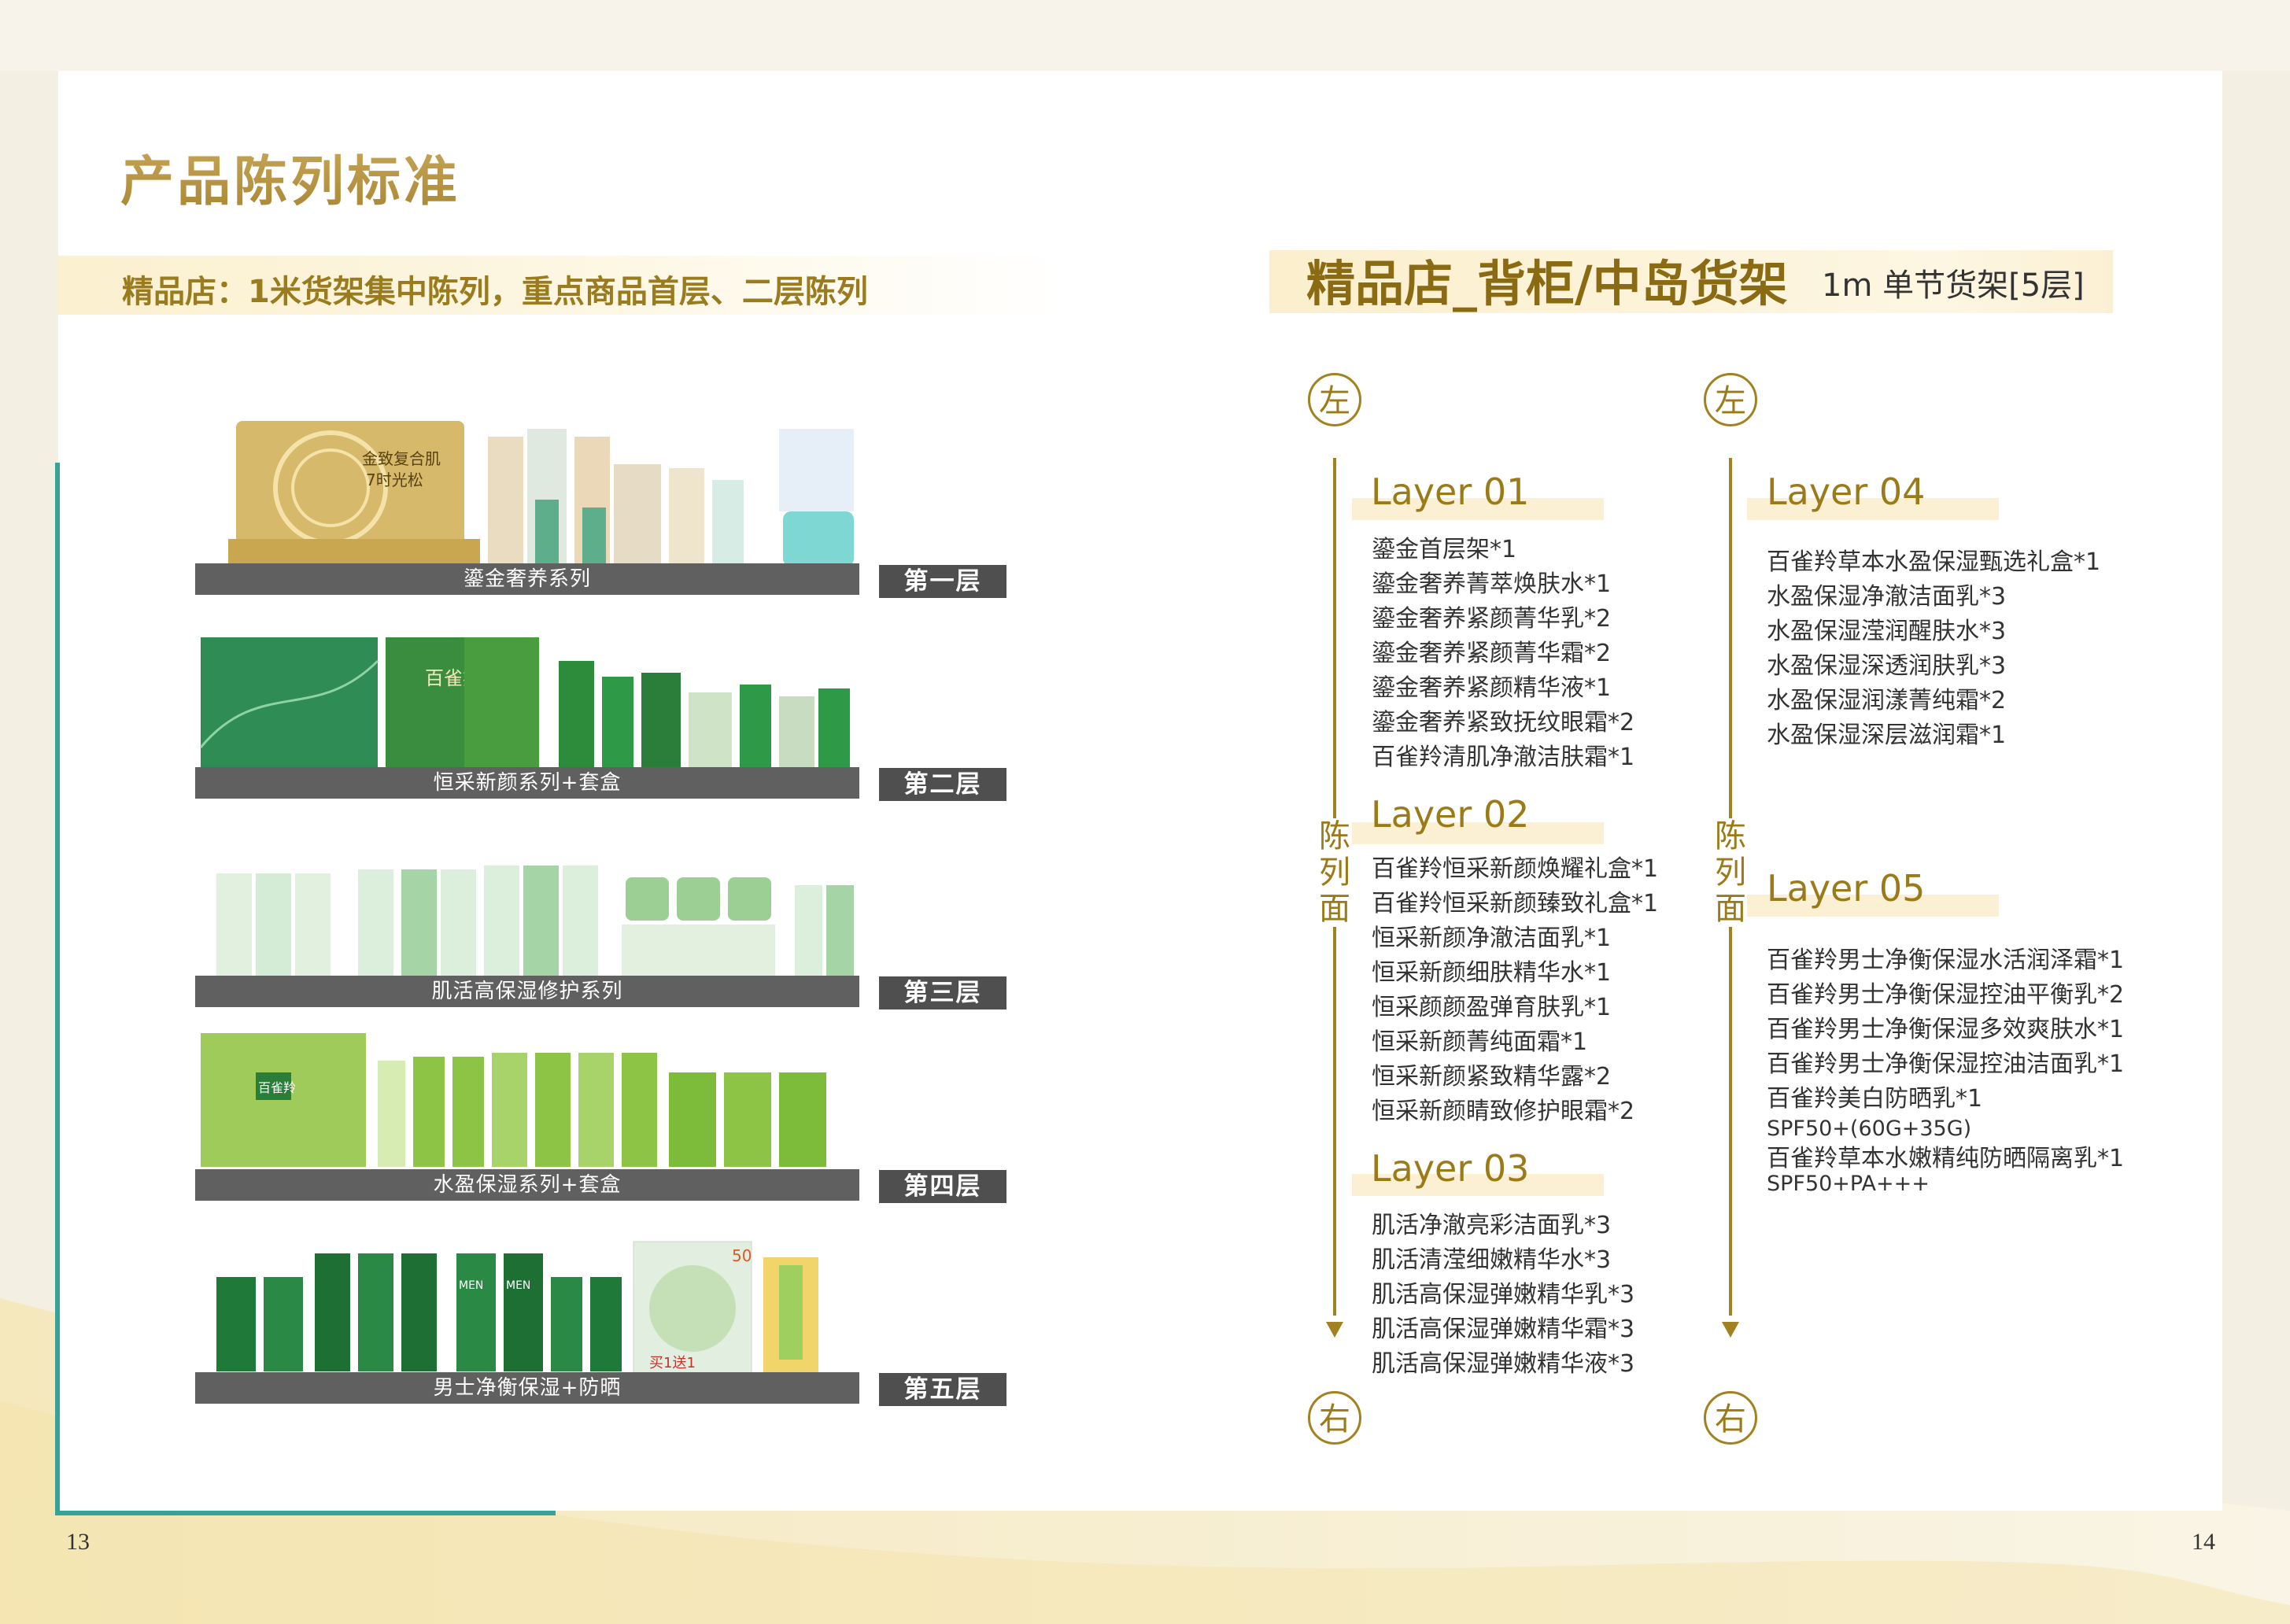 The width and height of the screenshot is (2290, 1624). What do you see at coordinates (1887, 666) in the screenshot?
I see `list-item: 水盈保湿深透润肤乳*3` at bounding box center [1887, 666].